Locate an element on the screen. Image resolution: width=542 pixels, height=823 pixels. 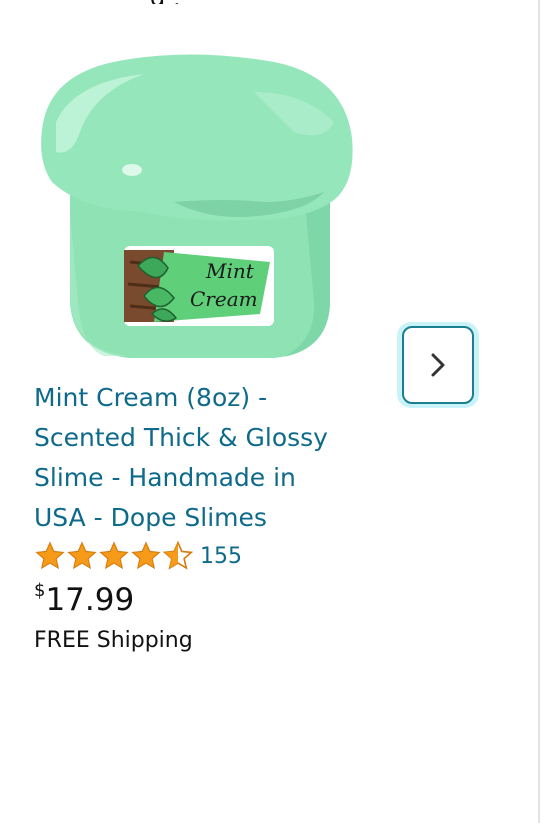
carousel-next-button is located at coordinates (438, 365).